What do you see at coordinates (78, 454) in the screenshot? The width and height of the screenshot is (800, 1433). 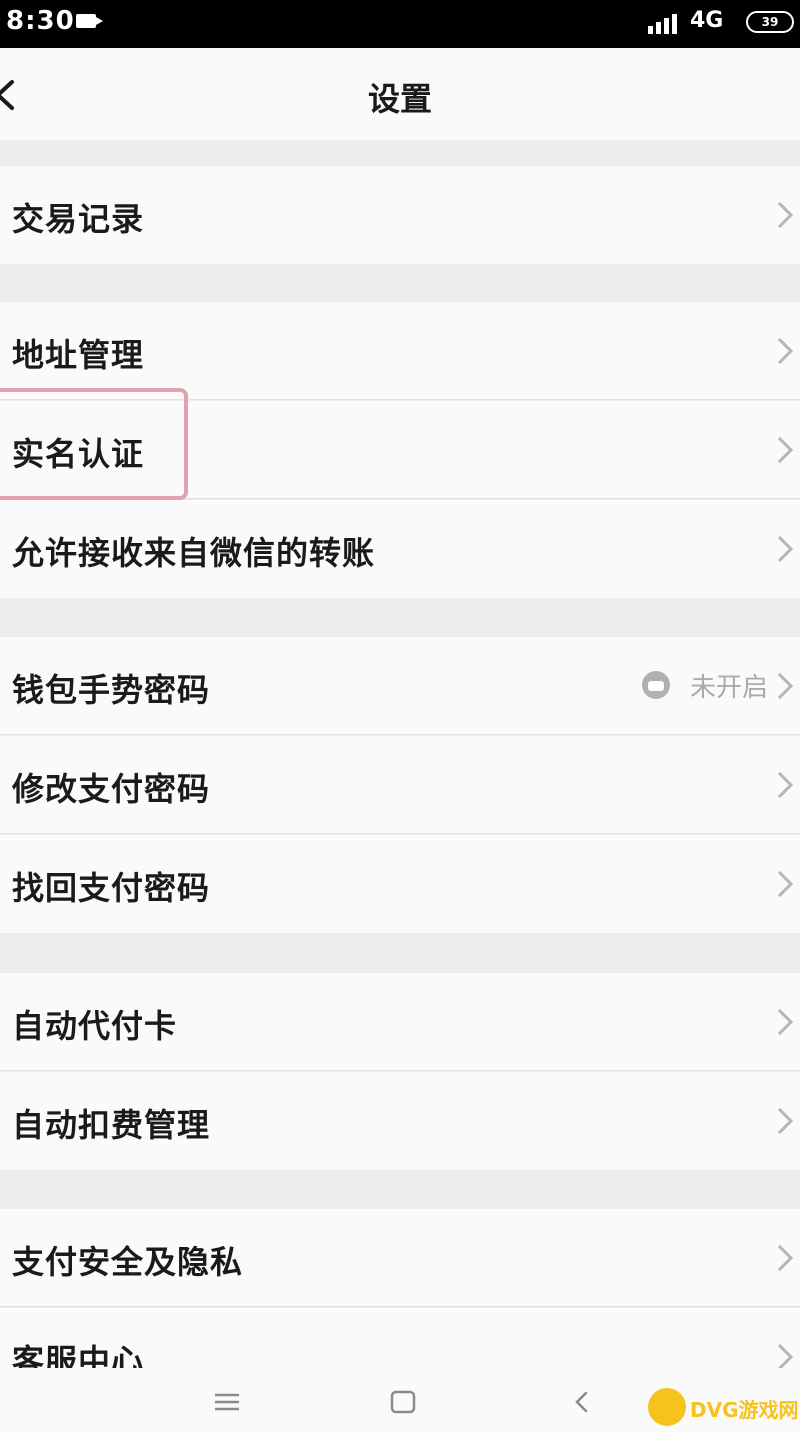 I see `menu-item-label: 实名认证` at bounding box center [78, 454].